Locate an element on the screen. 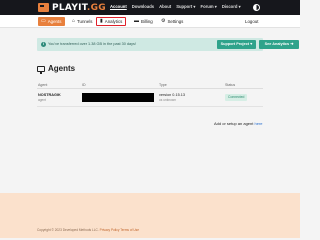  page-title: Agents is located at coordinates (56, 69).